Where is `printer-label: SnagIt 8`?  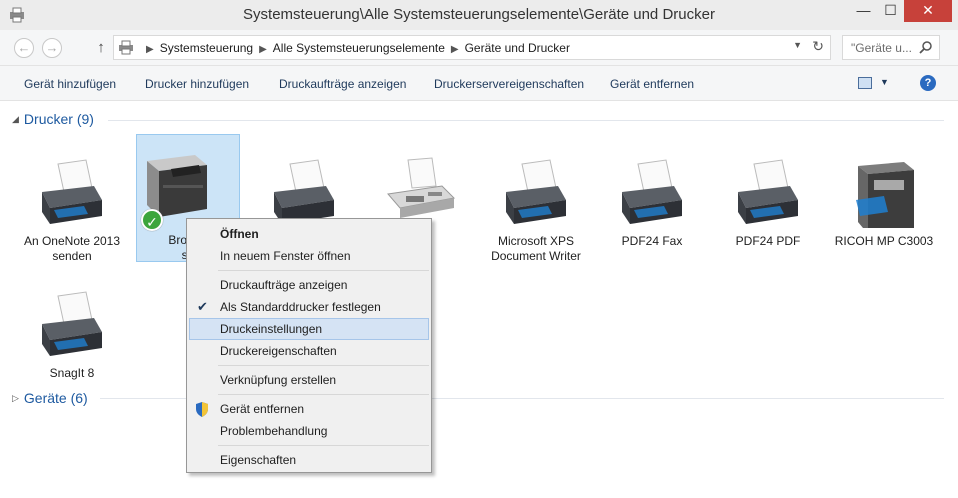
printer-label: SnagIt 8 is located at coordinates (72, 373).